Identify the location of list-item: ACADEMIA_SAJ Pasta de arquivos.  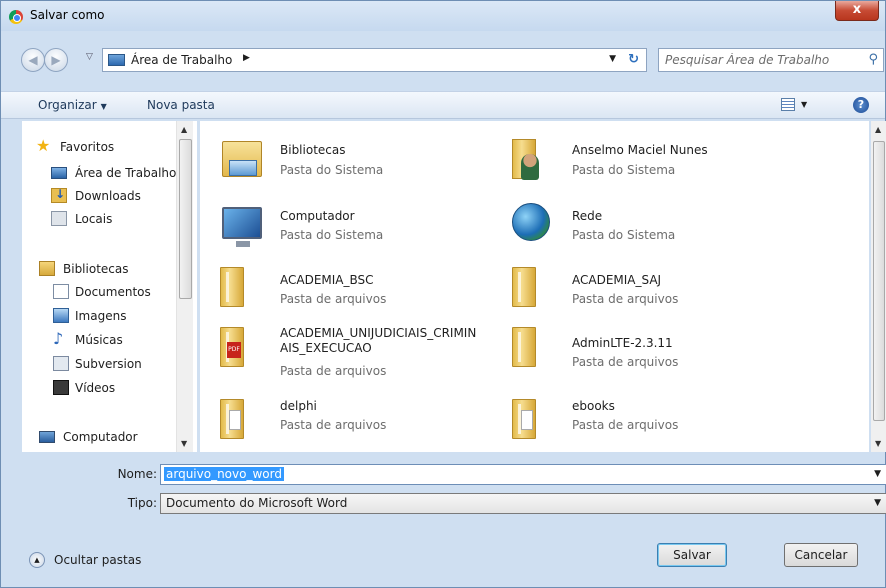
(642, 291).